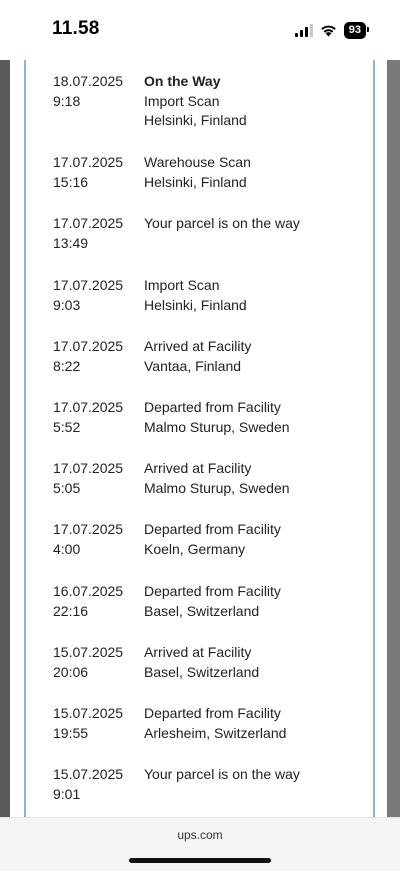 Image resolution: width=400 pixels, height=871 pixels. What do you see at coordinates (200, 835) in the screenshot?
I see `url-text: ups.com` at bounding box center [200, 835].